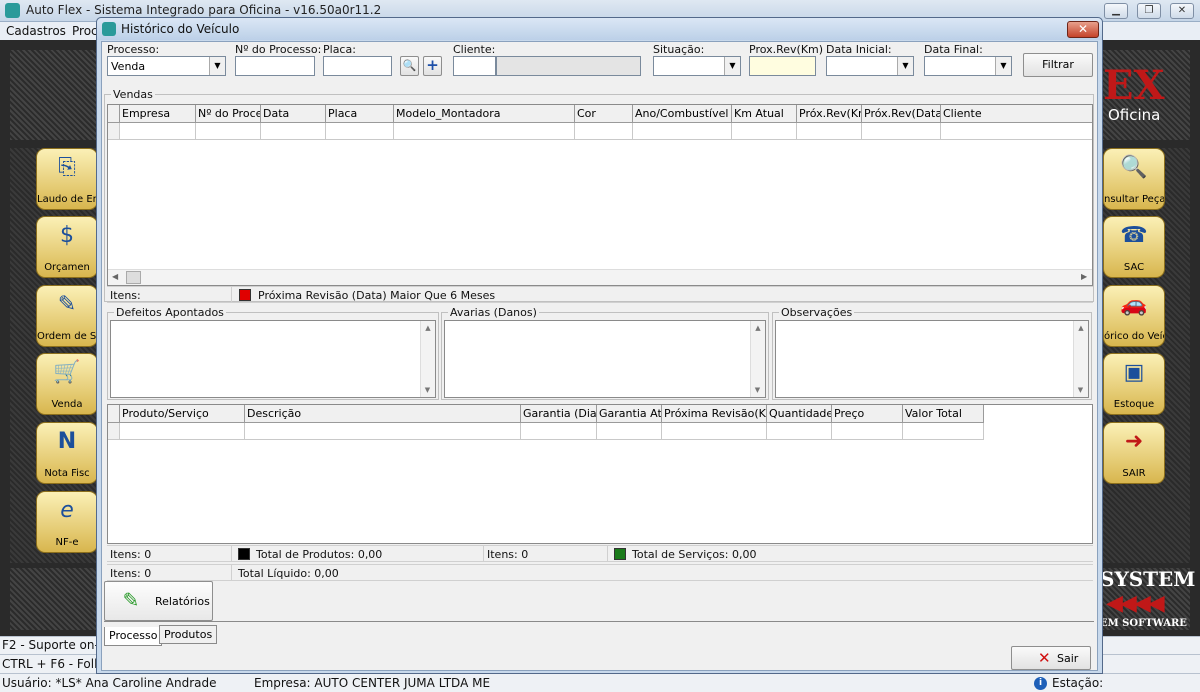  I want to click on nfe-icon: e, so click(67, 510).